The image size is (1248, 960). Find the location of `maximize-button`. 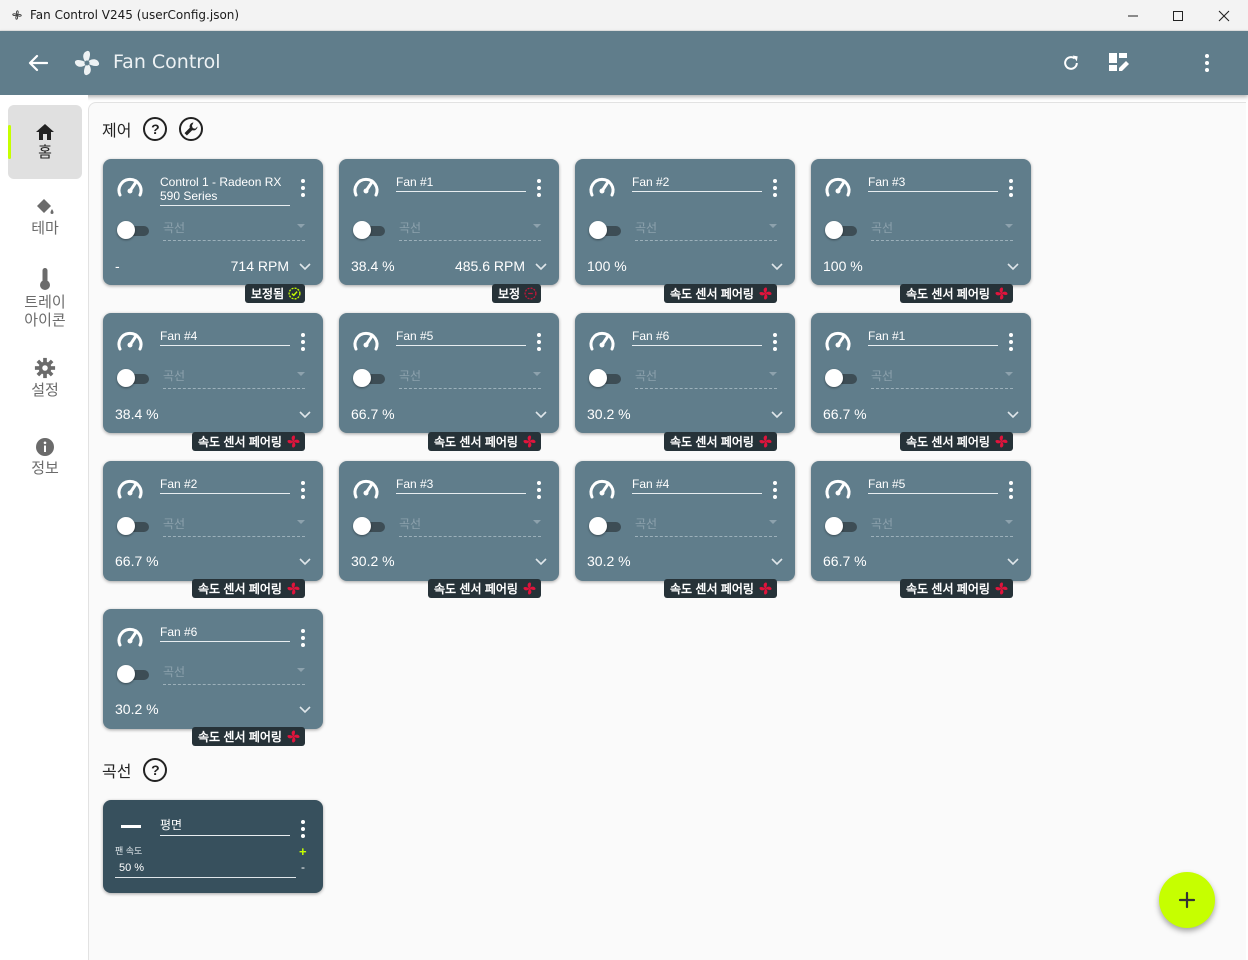

maximize-button is located at coordinates (1178, 15).